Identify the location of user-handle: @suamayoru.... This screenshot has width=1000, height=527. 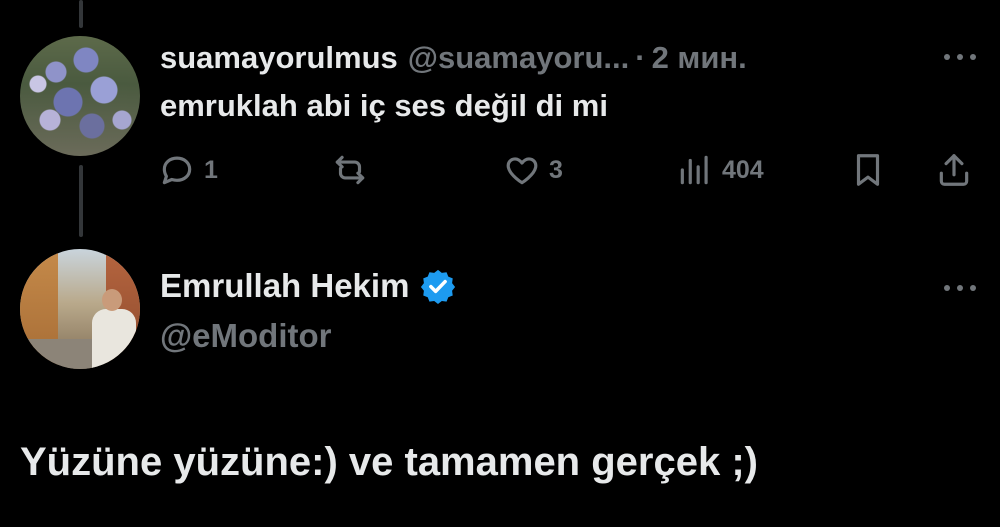
(518, 58).